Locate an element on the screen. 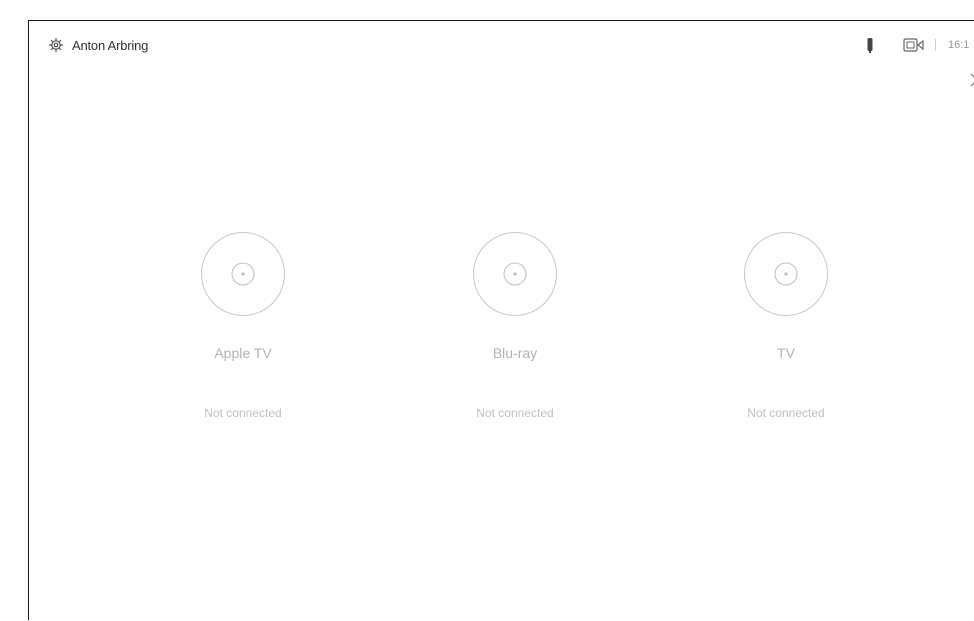  source-label: TV is located at coordinates (786, 353).